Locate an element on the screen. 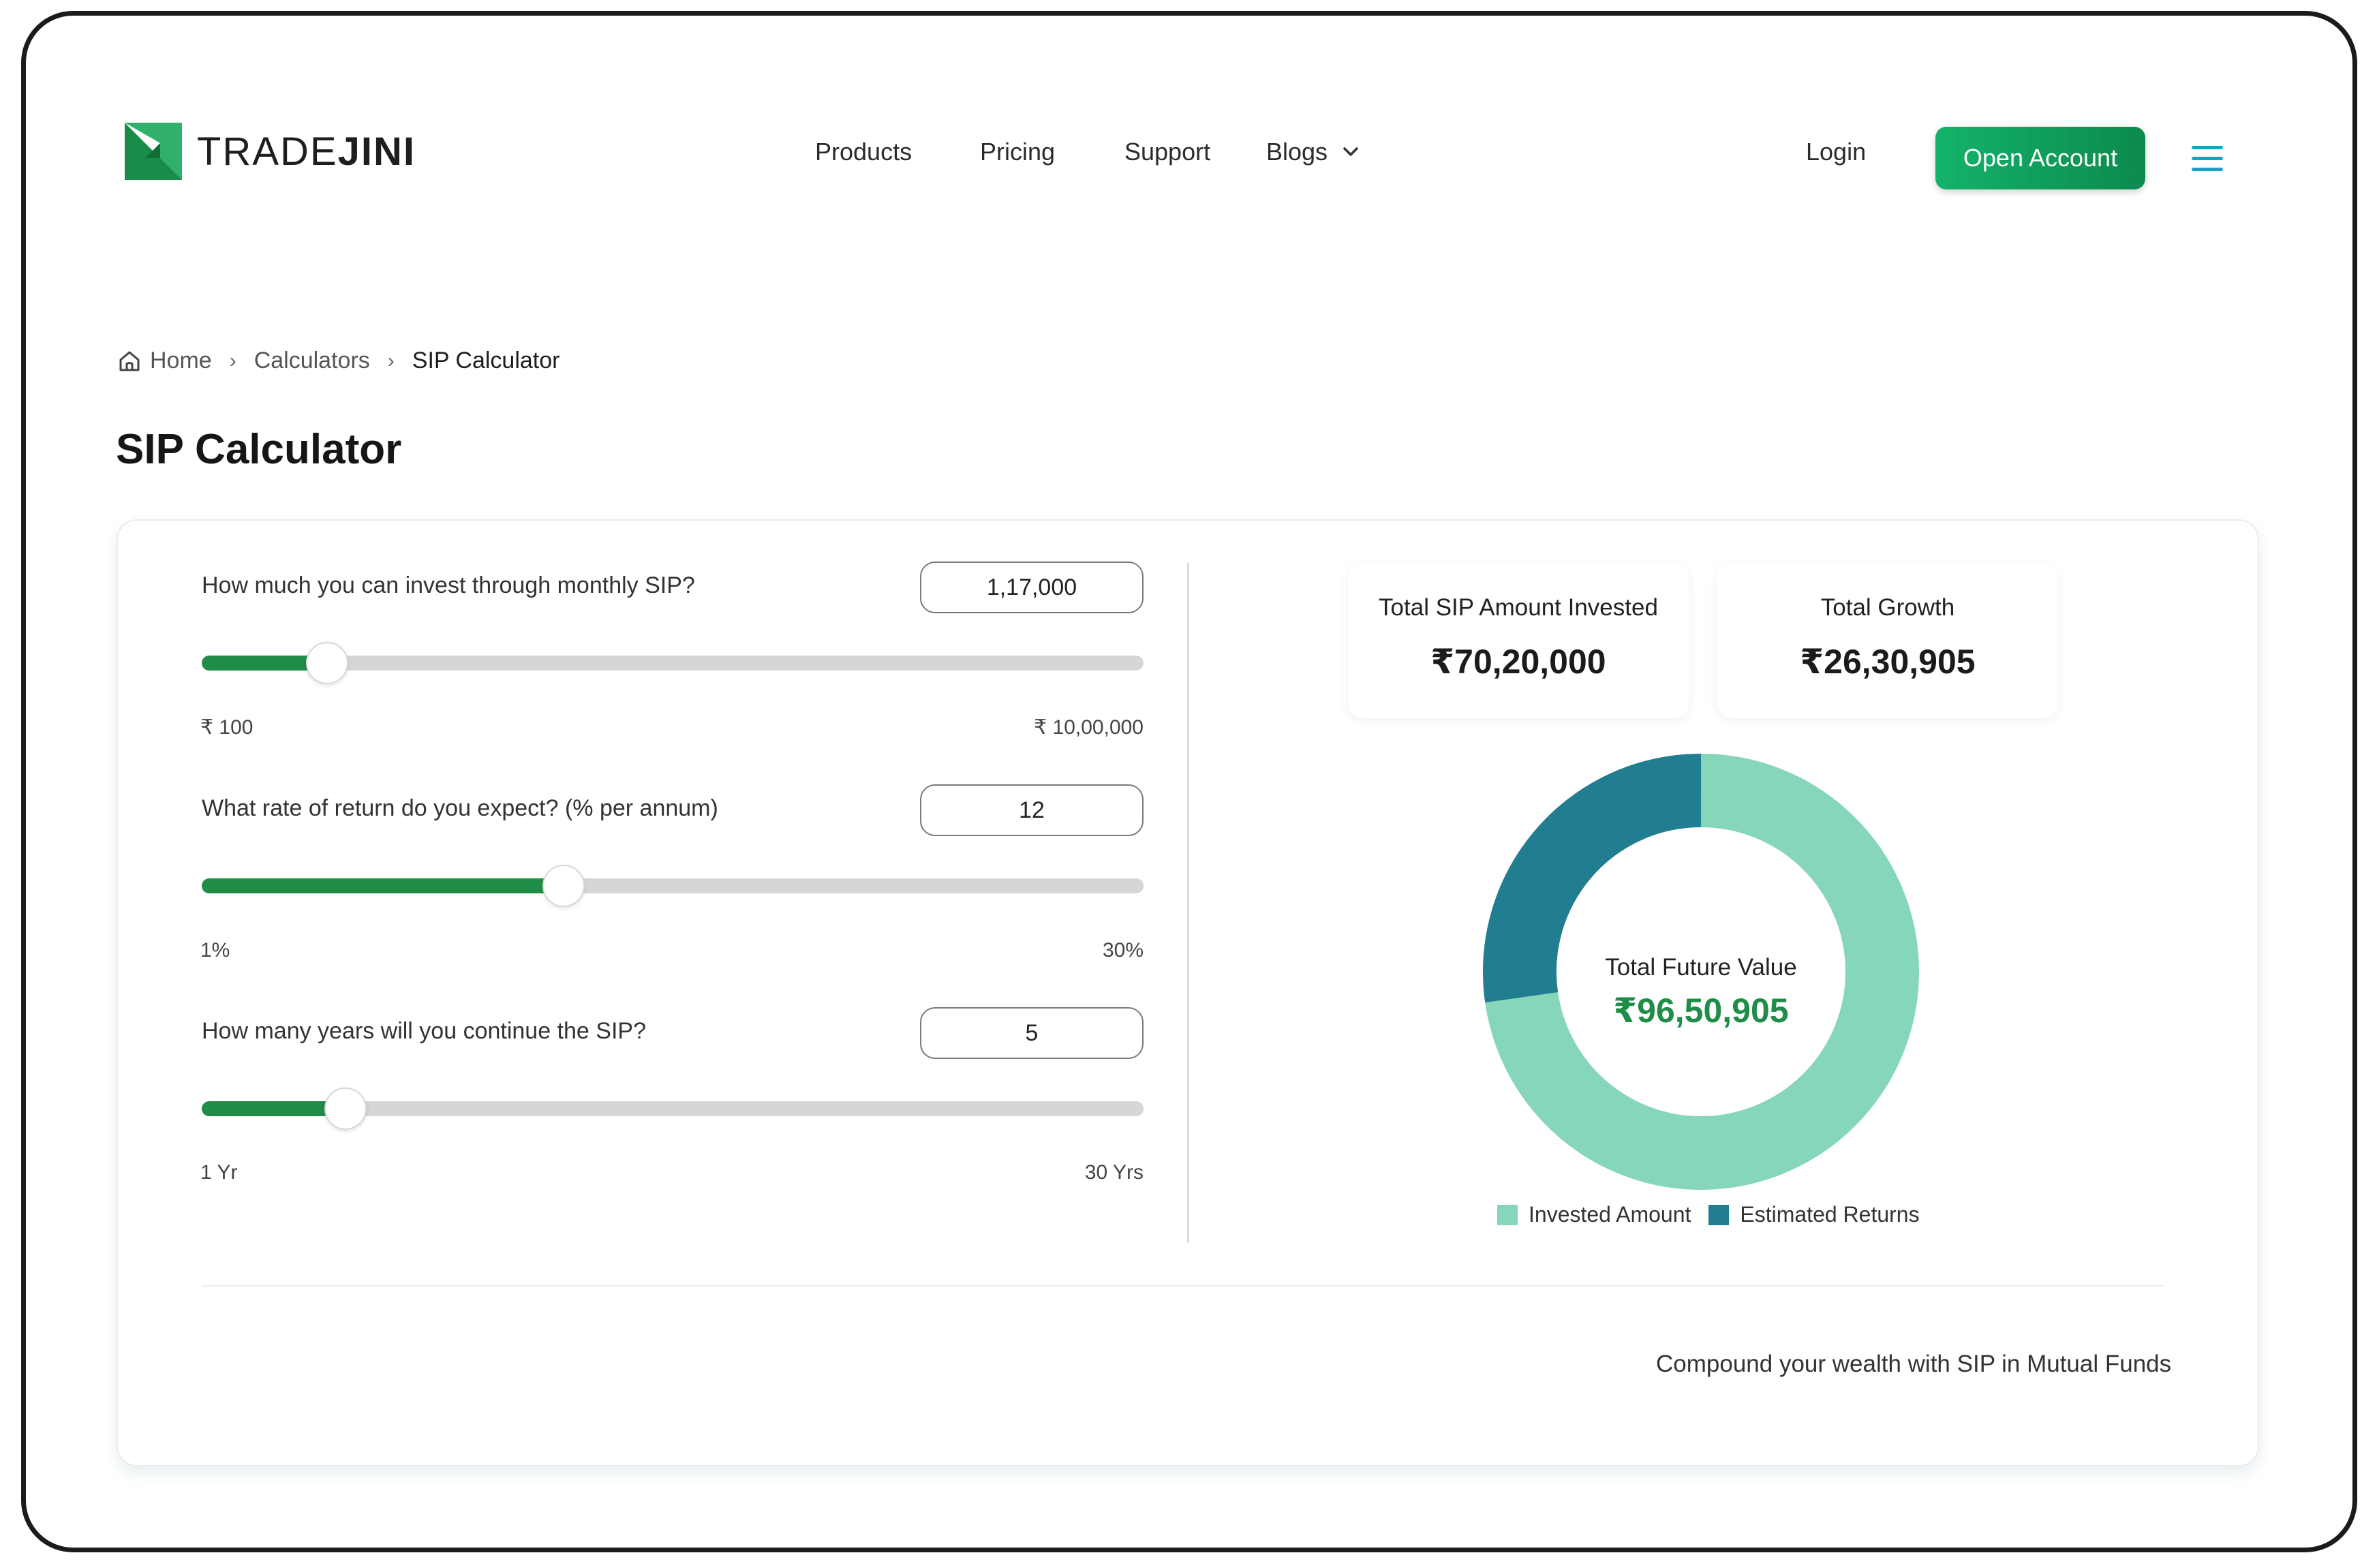 The height and width of the screenshot is (1568, 2377). home-icon is located at coordinates (129, 361).